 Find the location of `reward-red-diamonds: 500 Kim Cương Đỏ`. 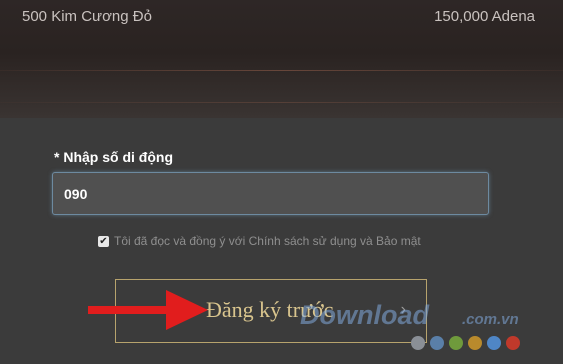

reward-red-diamonds: 500 Kim Cương Đỏ is located at coordinates (87, 16).